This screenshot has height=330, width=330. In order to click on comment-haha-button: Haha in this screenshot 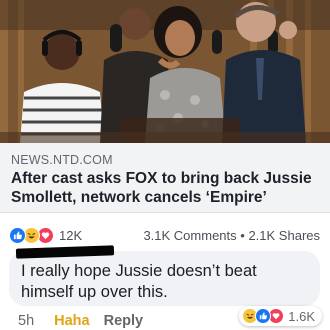, I will do `click(71, 321)`.